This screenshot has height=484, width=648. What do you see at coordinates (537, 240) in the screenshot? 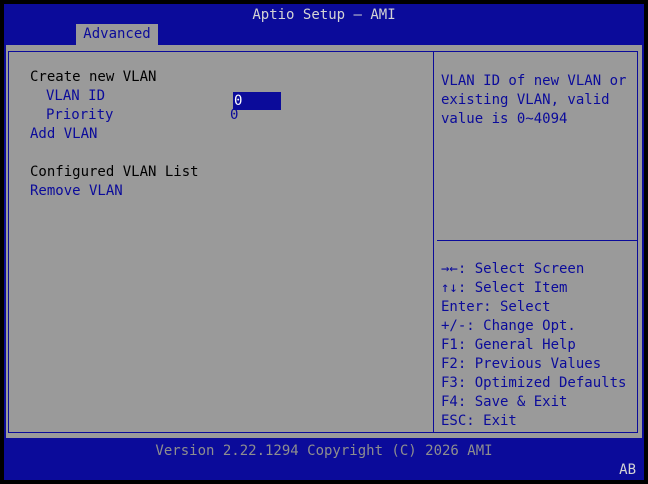
I see `help-separator` at bounding box center [537, 240].